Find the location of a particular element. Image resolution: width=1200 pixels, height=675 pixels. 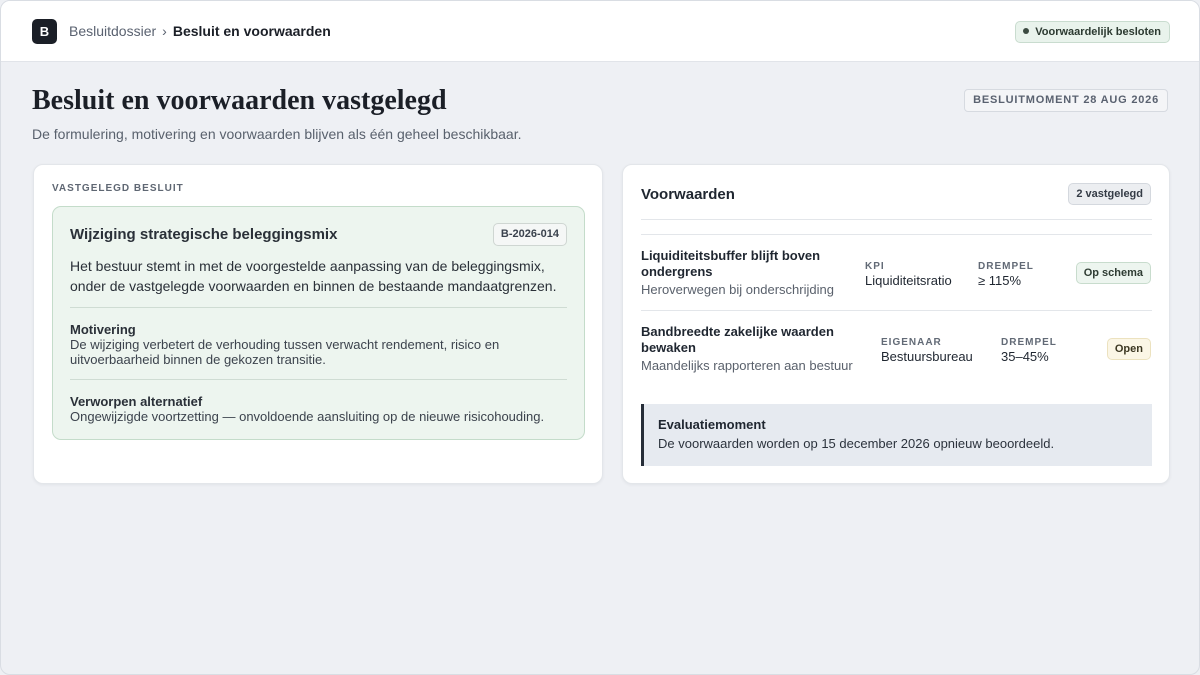

threshold-value: 35–45% is located at coordinates (1025, 356).